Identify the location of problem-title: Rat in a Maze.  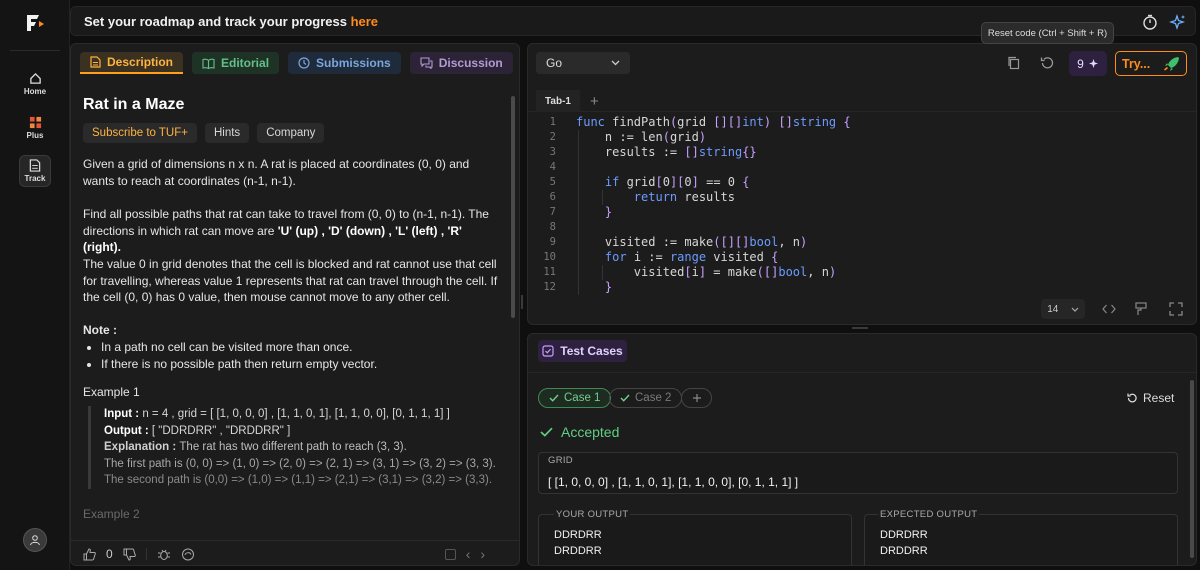
(134, 104).